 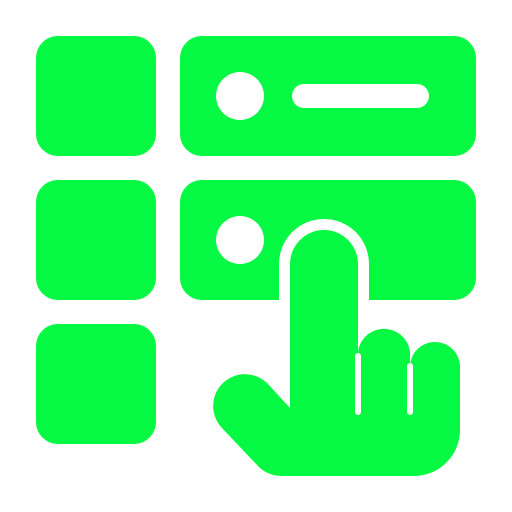 I want to click on row-line-icon, so click(x=360, y=96).